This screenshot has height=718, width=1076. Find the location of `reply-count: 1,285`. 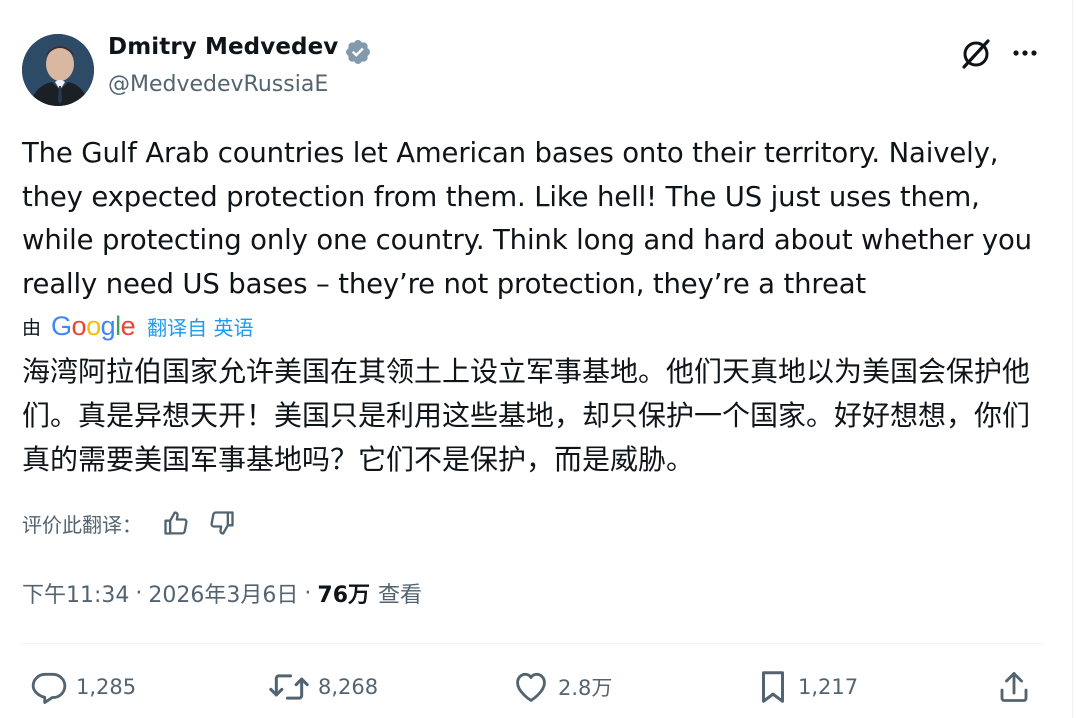

reply-count: 1,285 is located at coordinates (106, 687).